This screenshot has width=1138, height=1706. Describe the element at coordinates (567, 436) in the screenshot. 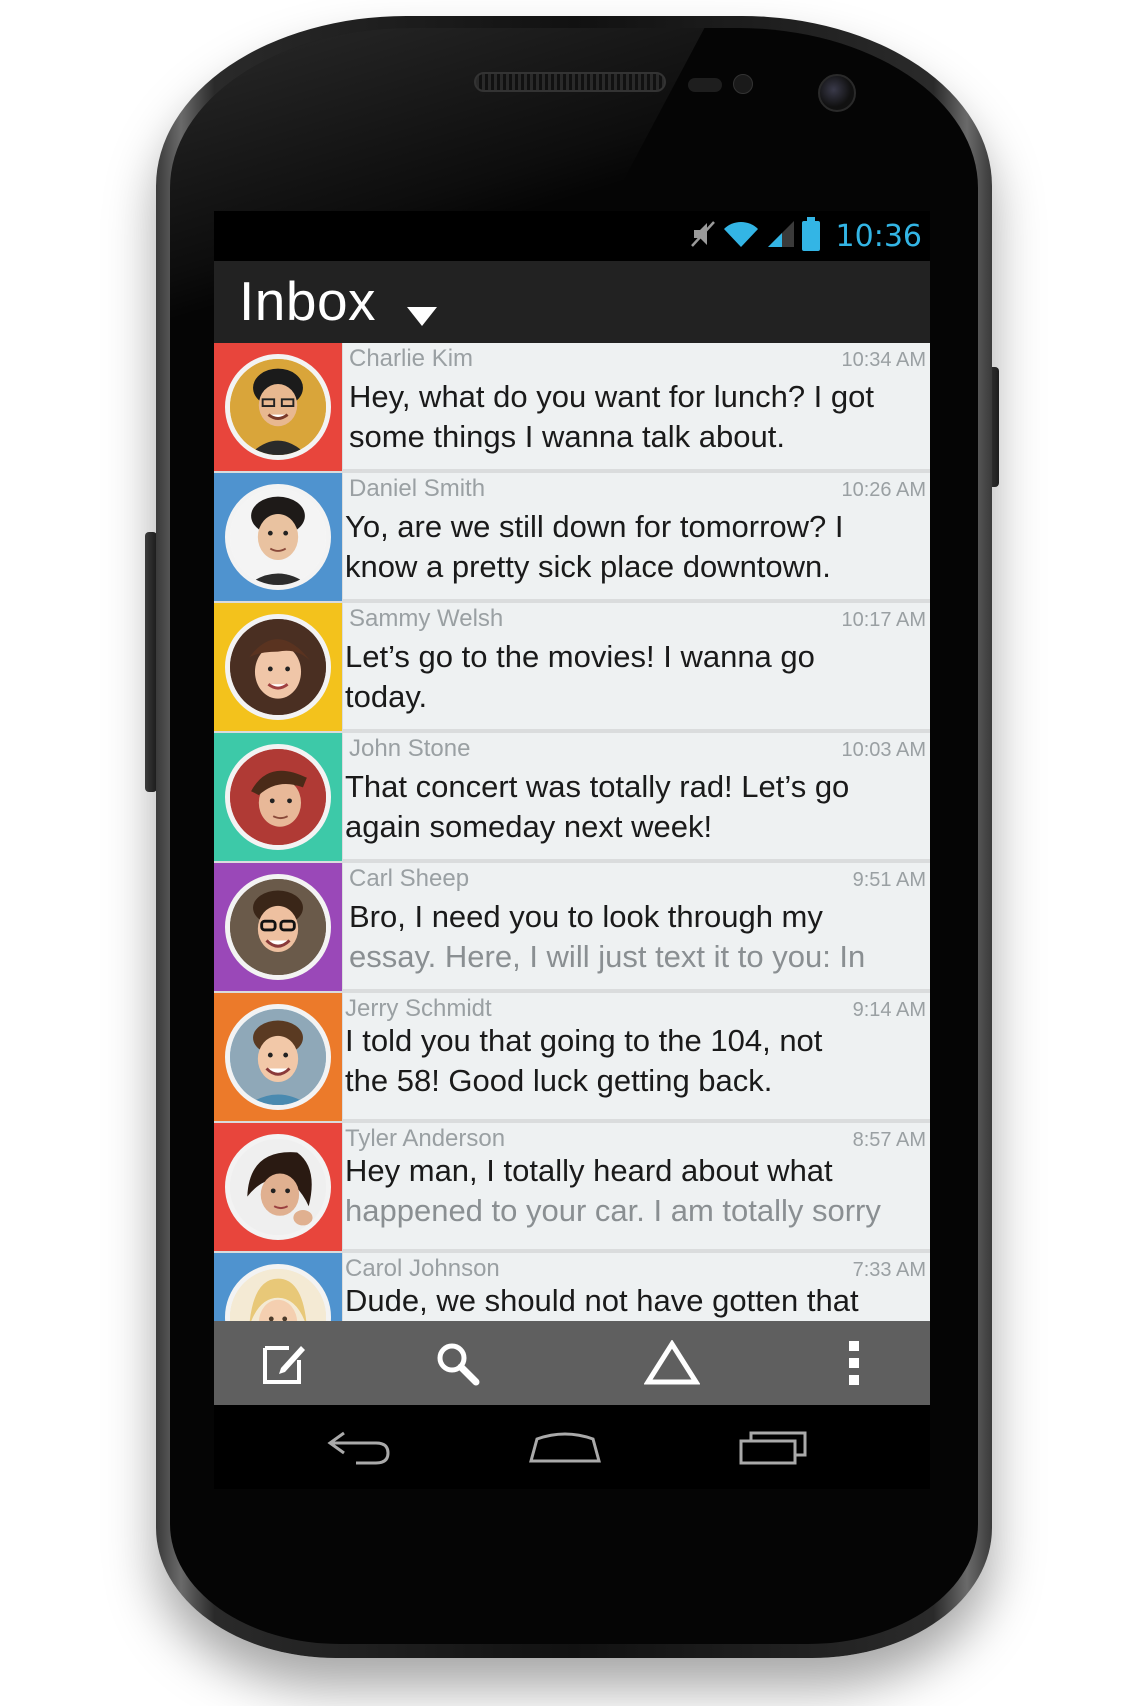

I see `message-line: some things I wanna talk about.` at that location.